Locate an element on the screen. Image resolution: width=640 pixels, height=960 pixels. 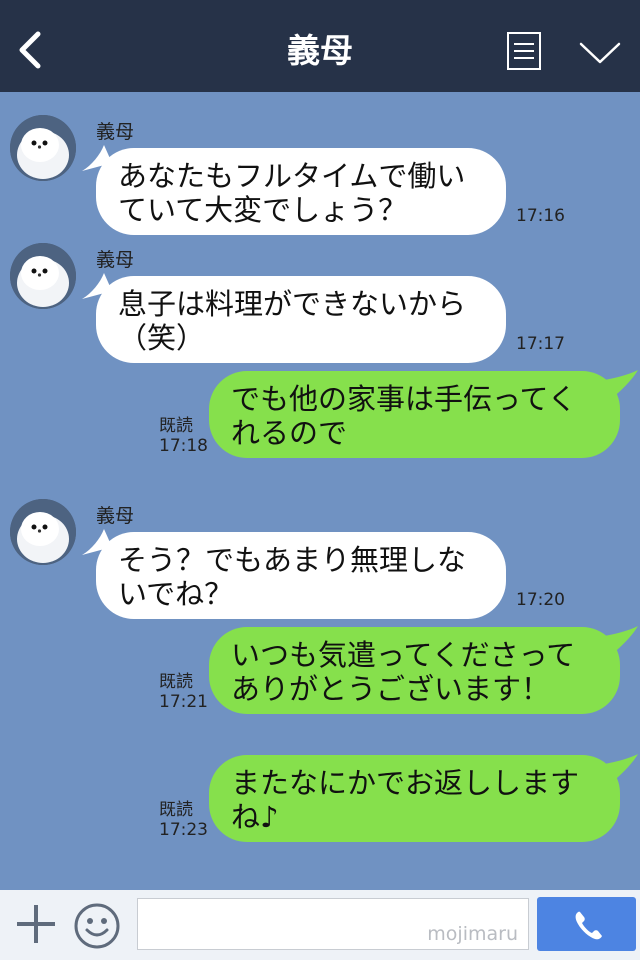
message-line: ね♪ is located at coordinates (255, 817).